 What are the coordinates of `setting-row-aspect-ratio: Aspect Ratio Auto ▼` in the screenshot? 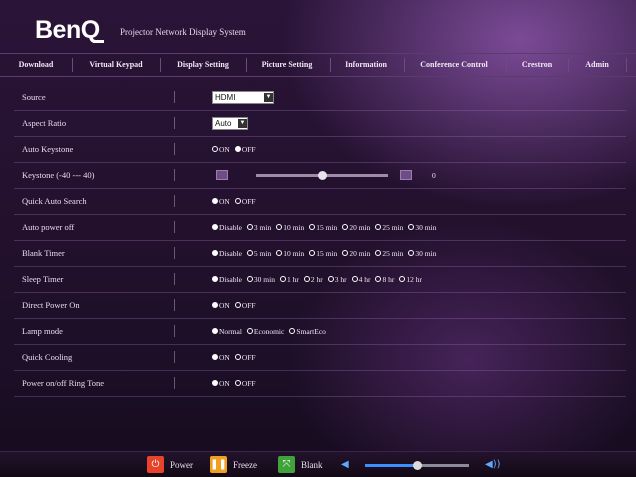 It's located at (320, 123).